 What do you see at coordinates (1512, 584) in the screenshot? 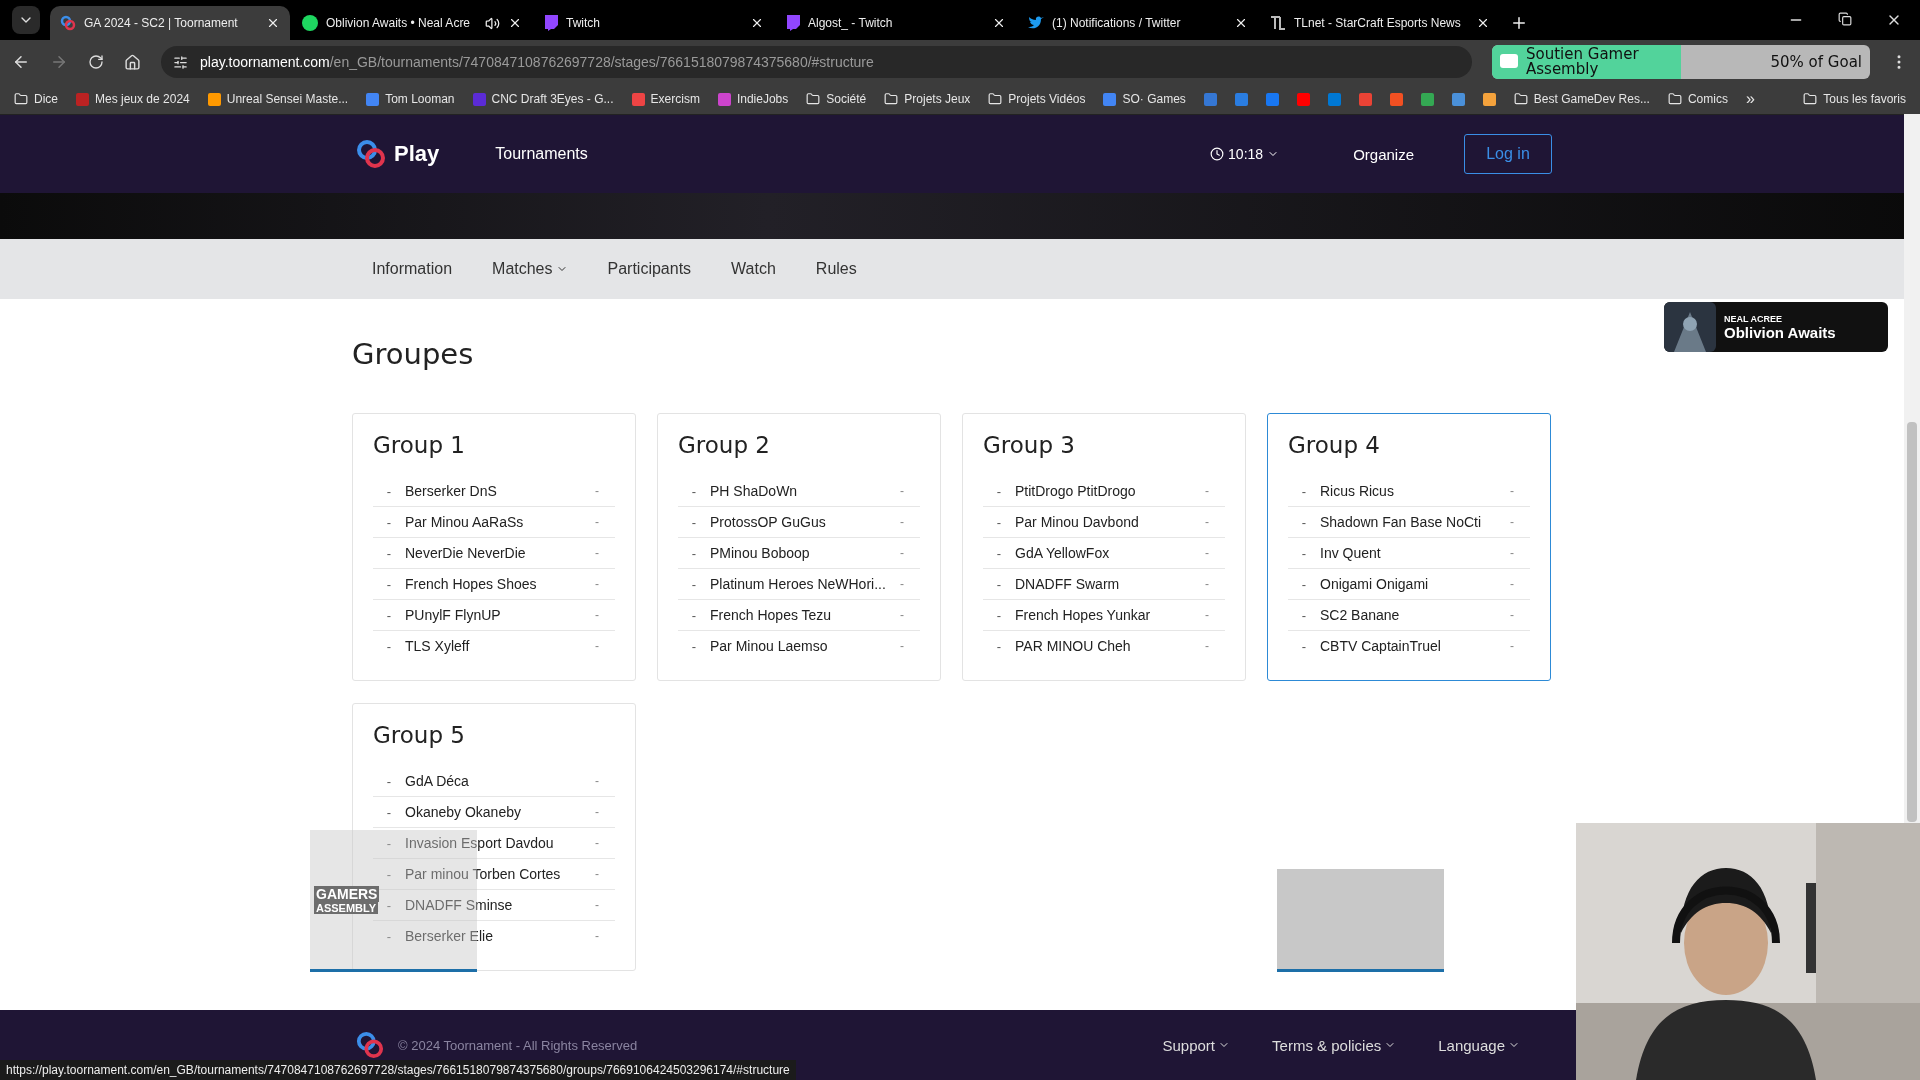
I see `score-text: -` at bounding box center [1512, 584].